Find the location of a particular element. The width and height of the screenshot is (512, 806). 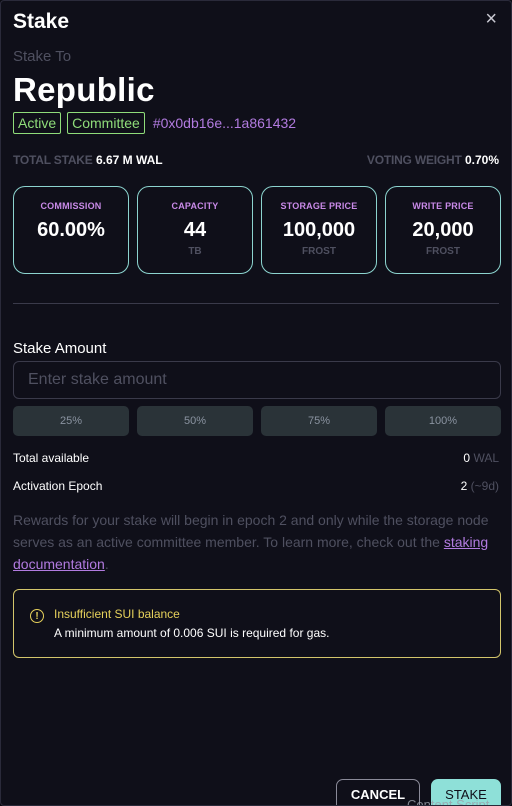

status-badge-active: Active is located at coordinates (37, 123).